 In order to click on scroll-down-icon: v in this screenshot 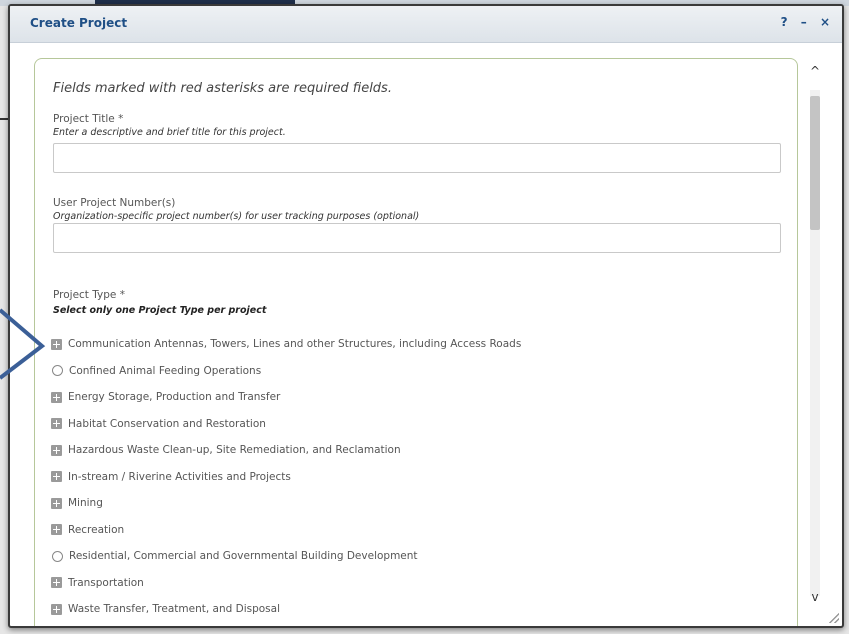, I will do `click(815, 600)`.